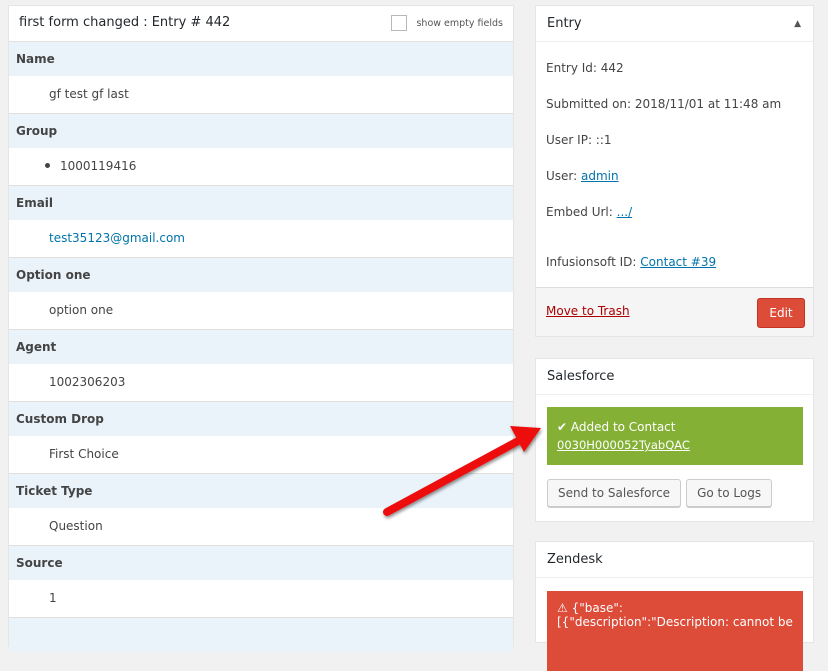 This screenshot has width=828, height=671. Describe the element at coordinates (614, 493) in the screenshot. I see `send-to-salesforce-button: Send to Salesforce` at that location.